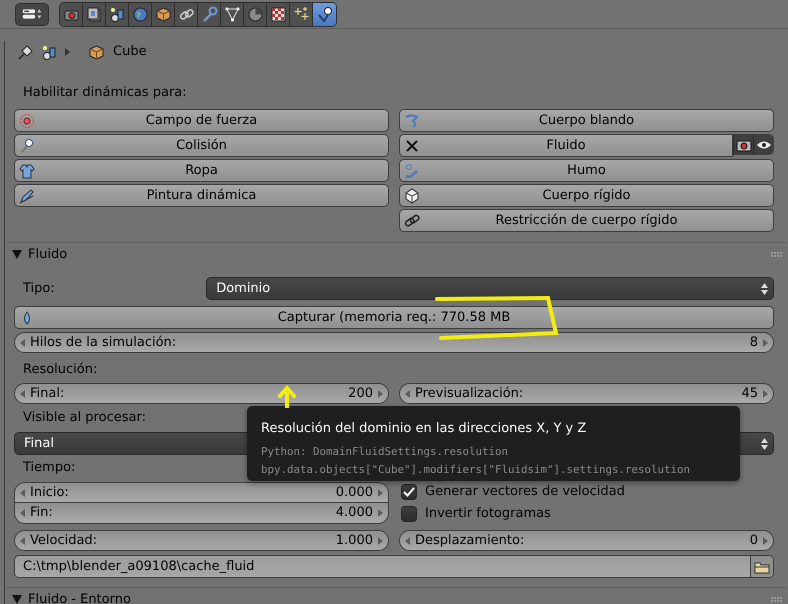 The image size is (788, 604). Describe the element at coordinates (27, 196) in the screenshot. I see `brush-icon` at that location.